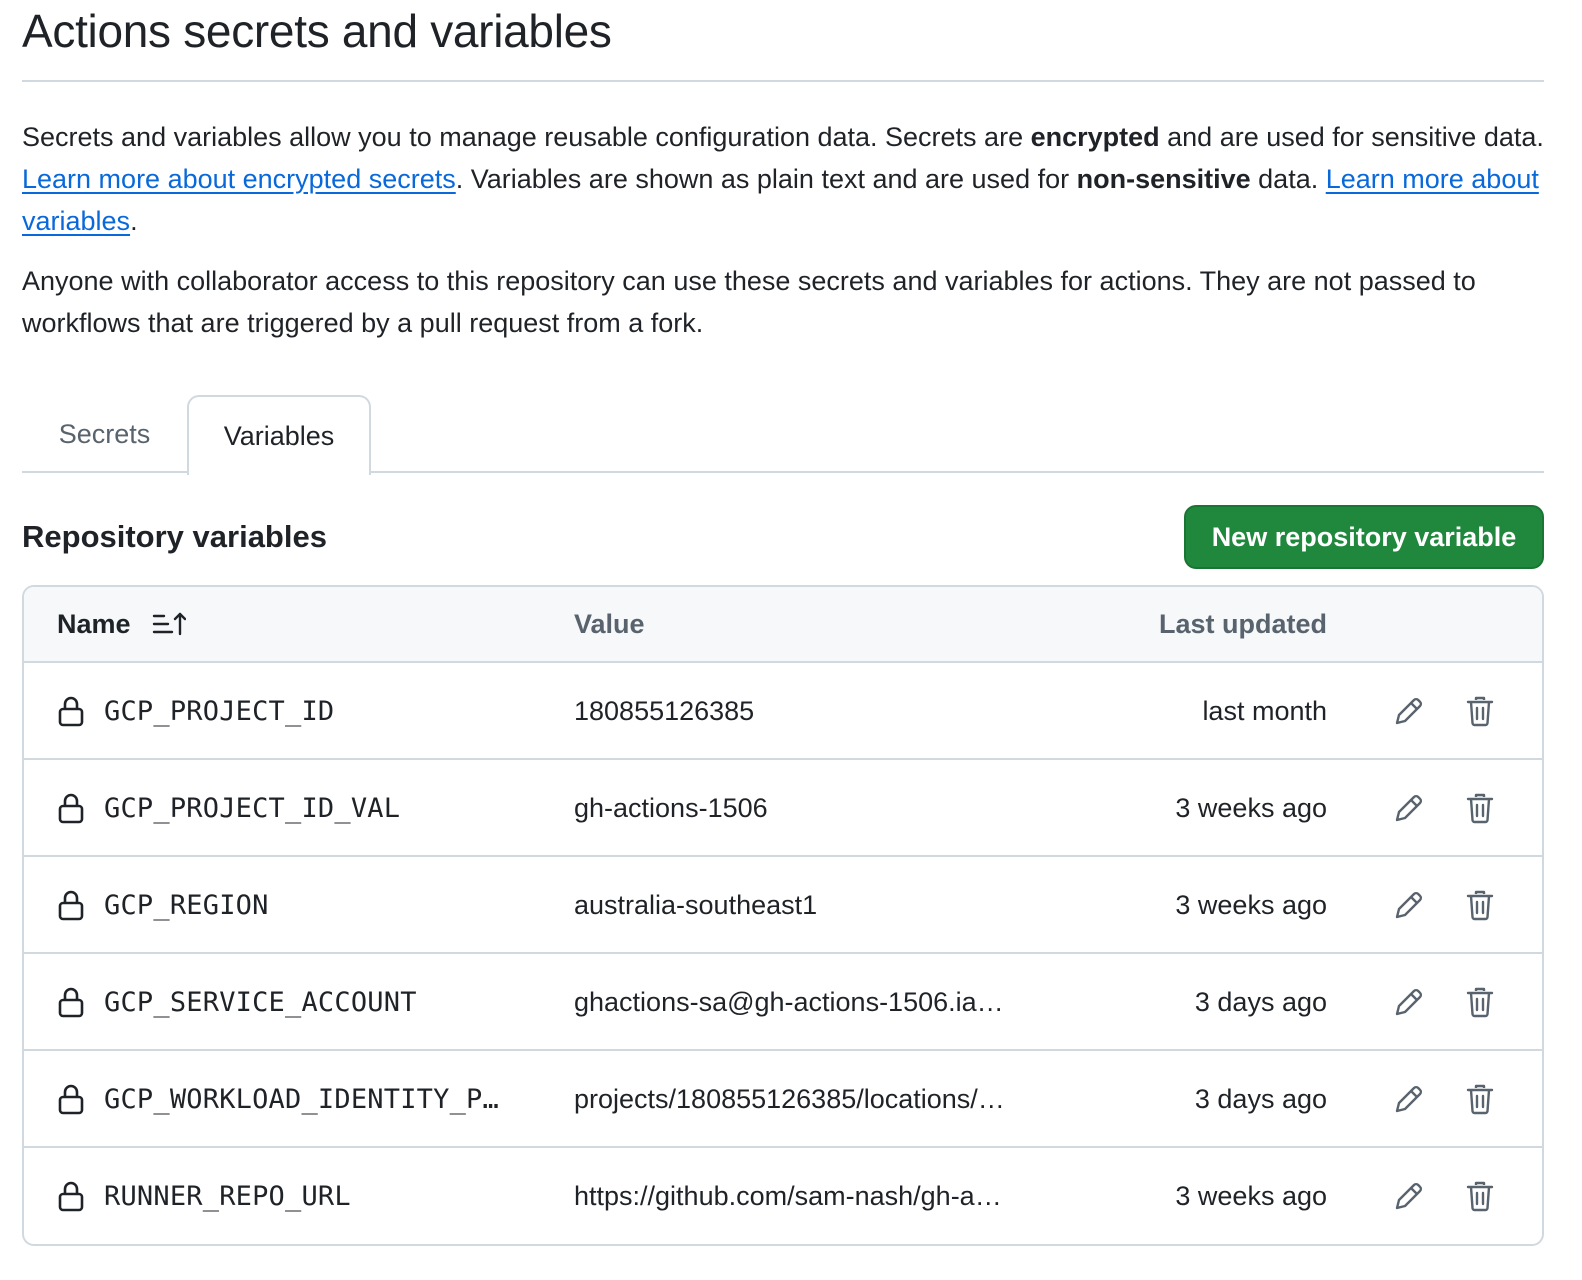  Describe the element at coordinates (104, 434) in the screenshot. I see `tab-secrets: Secrets` at that location.